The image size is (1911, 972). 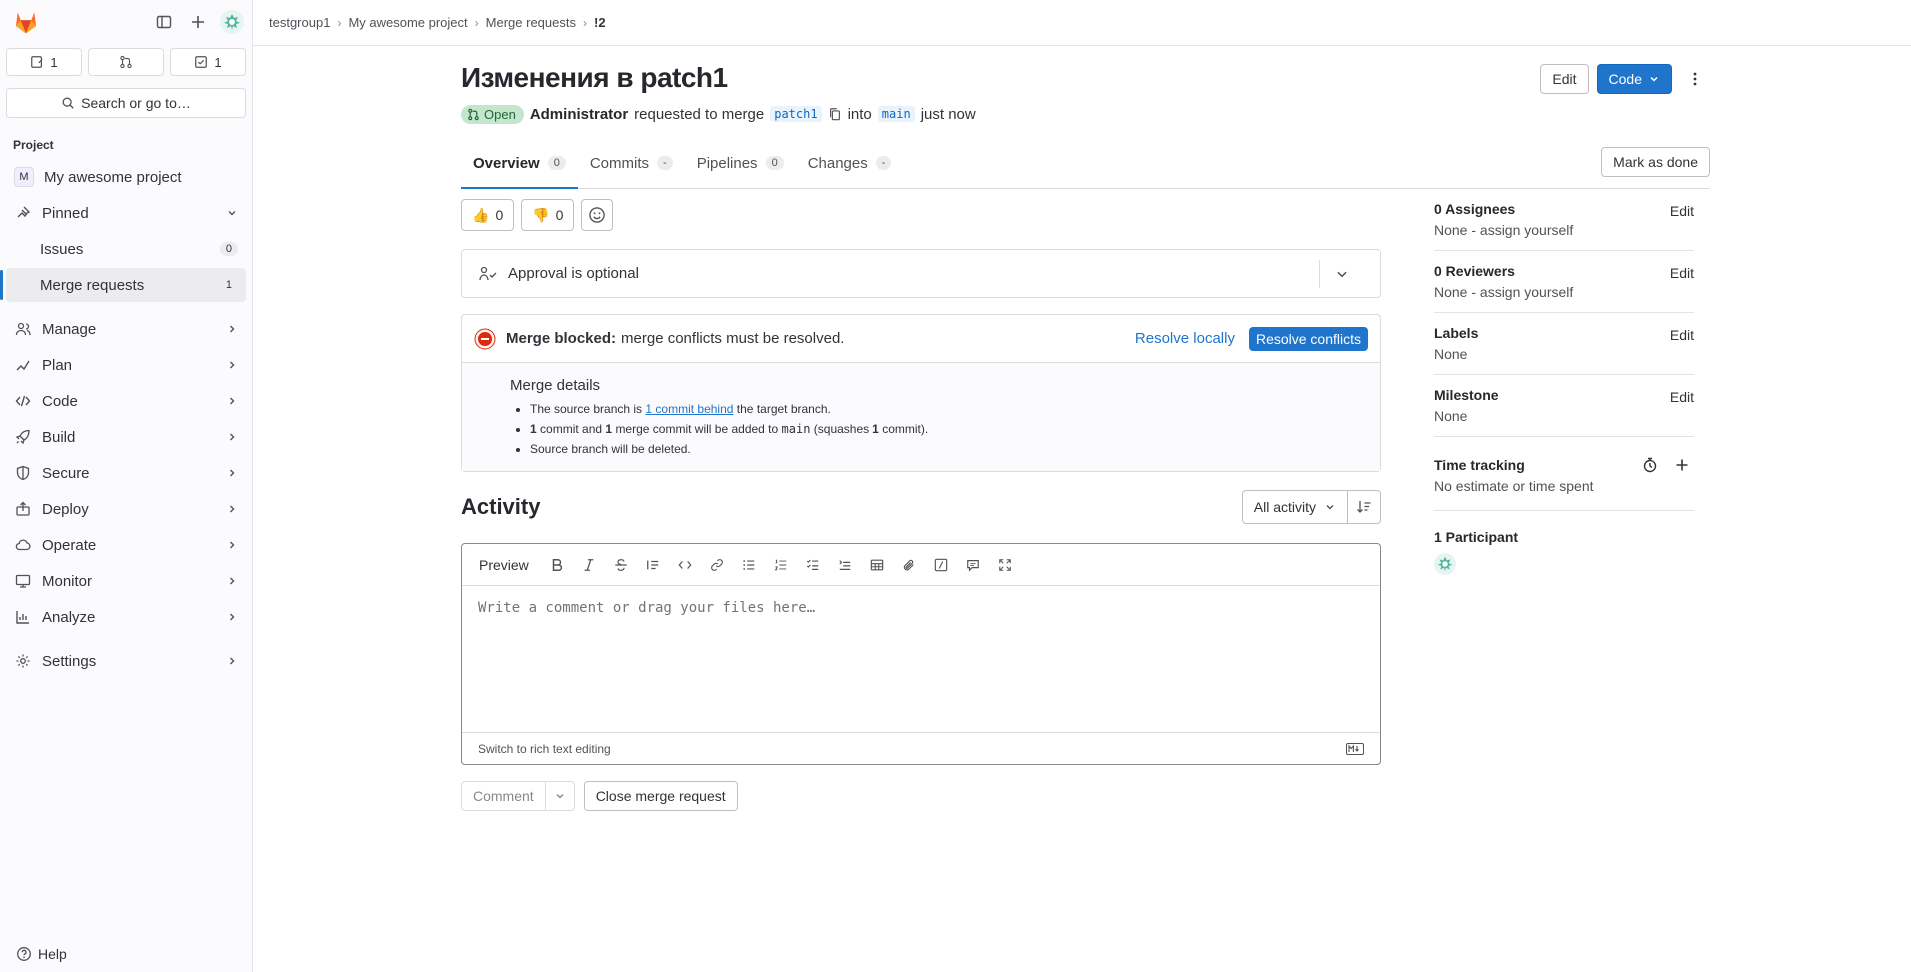 I want to click on source-branch: patch1, so click(x=796, y=114).